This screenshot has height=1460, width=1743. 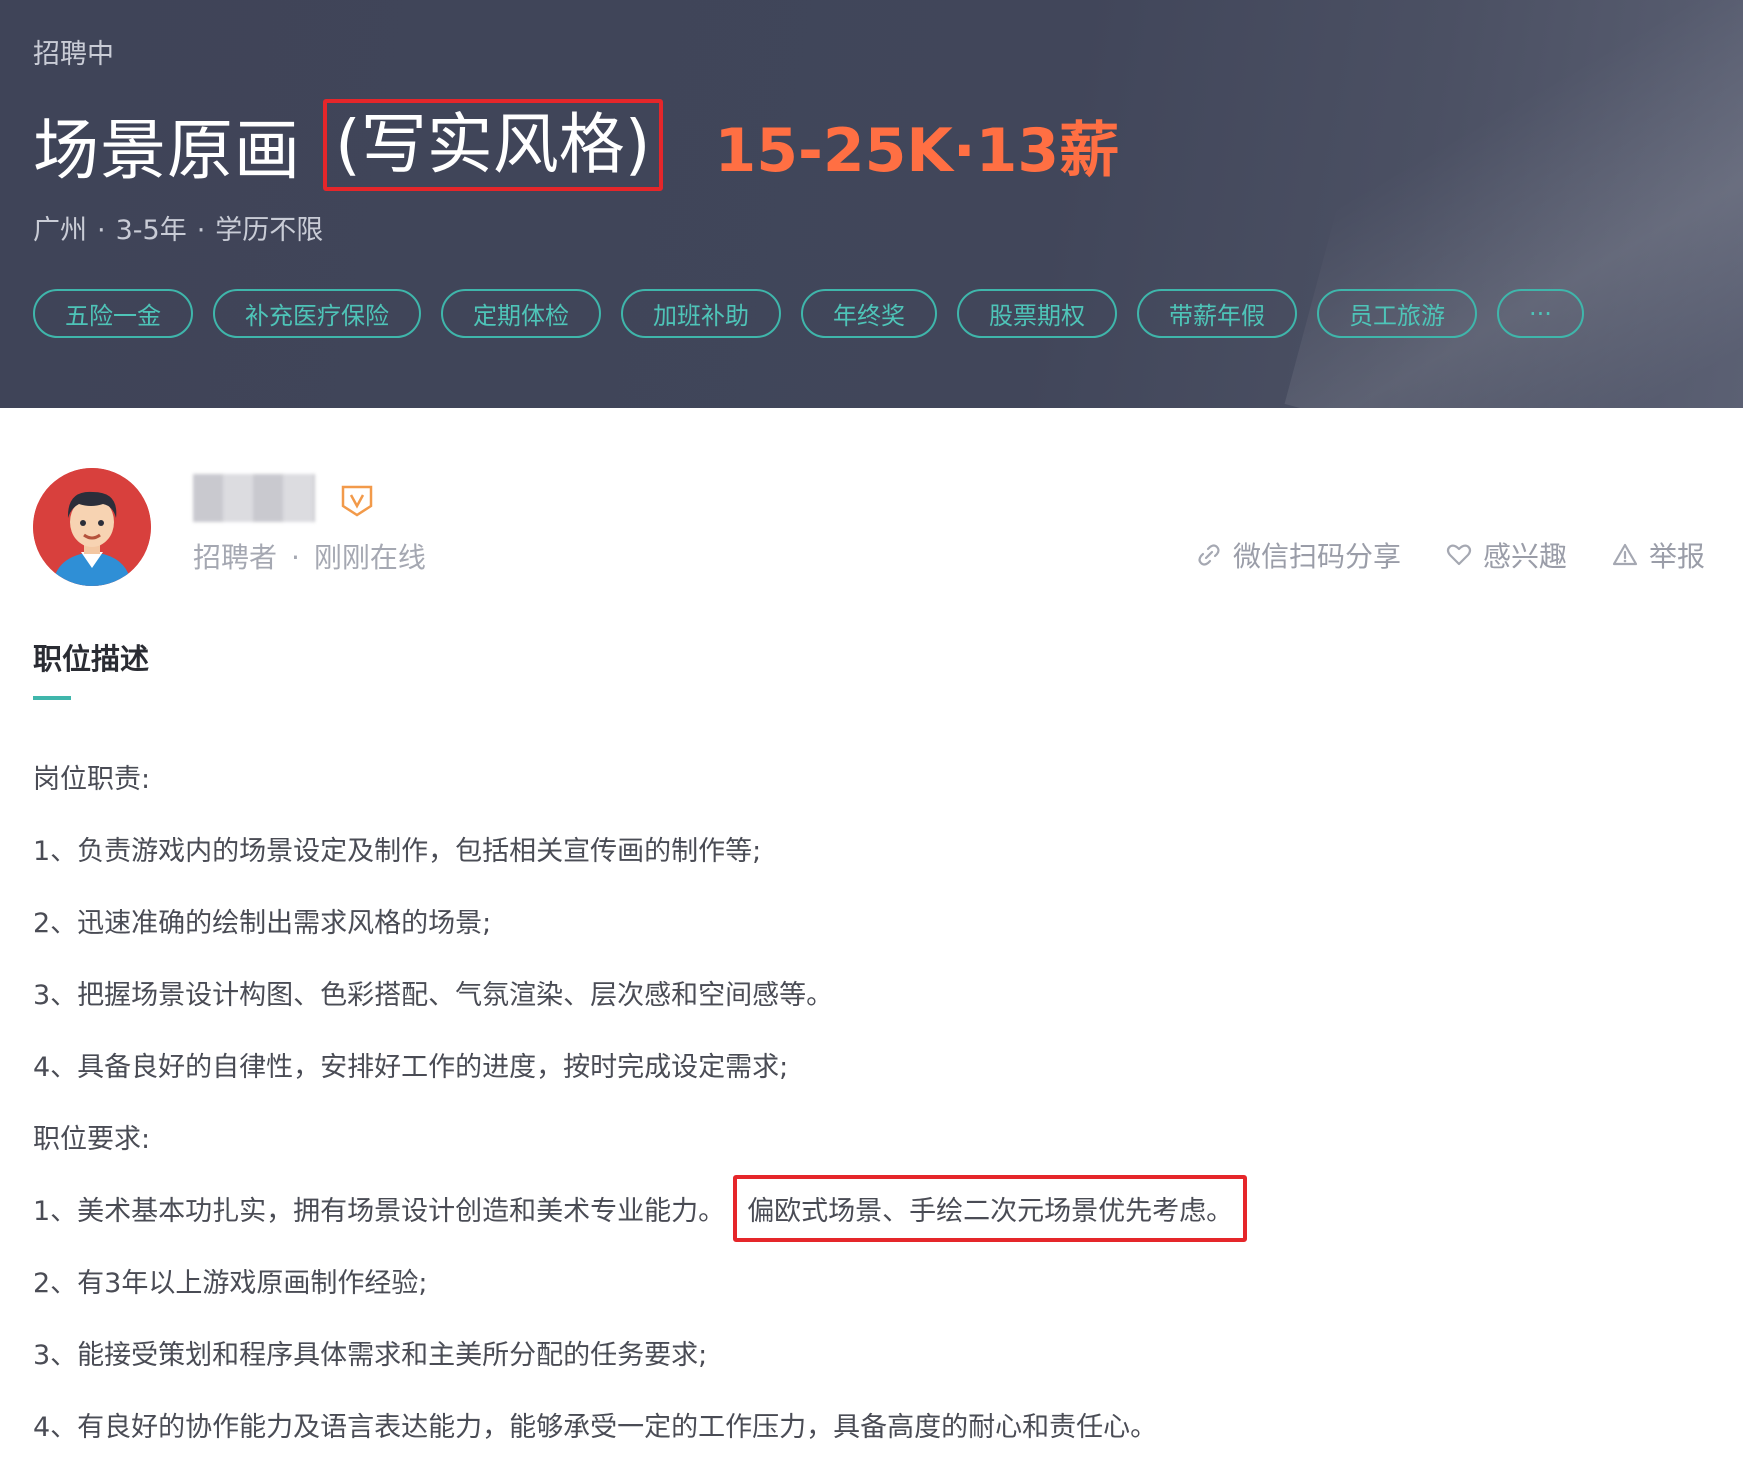 What do you see at coordinates (309, 556) in the screenshot?
I see `recruiter-meta: 招聘者 · 刚刚在线` at bounding box center [309, 556].